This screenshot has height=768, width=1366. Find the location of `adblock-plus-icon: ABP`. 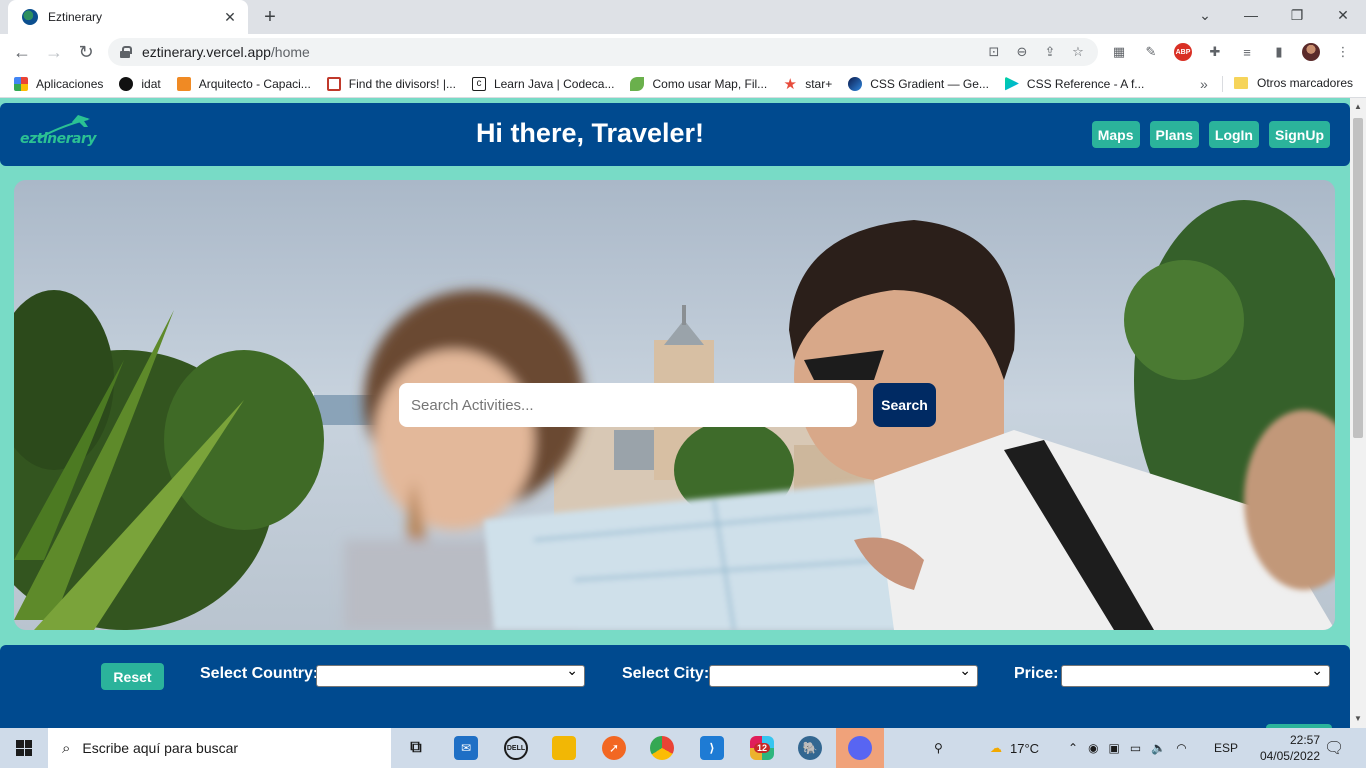

adblock-plus-icon: ABP is located at coordinates (1183, 52).